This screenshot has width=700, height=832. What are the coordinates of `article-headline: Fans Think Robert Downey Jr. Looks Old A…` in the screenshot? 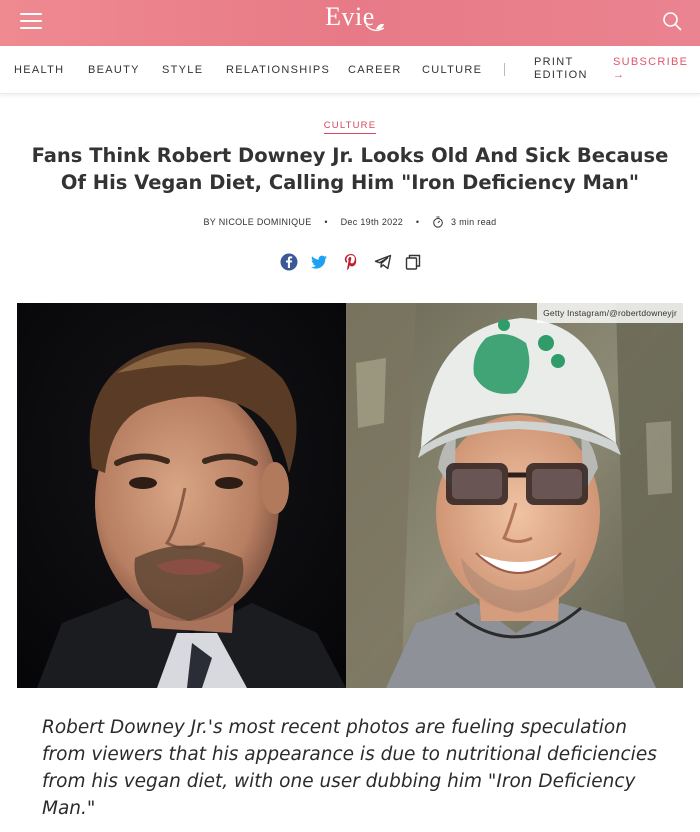 It's located at (350, 169).